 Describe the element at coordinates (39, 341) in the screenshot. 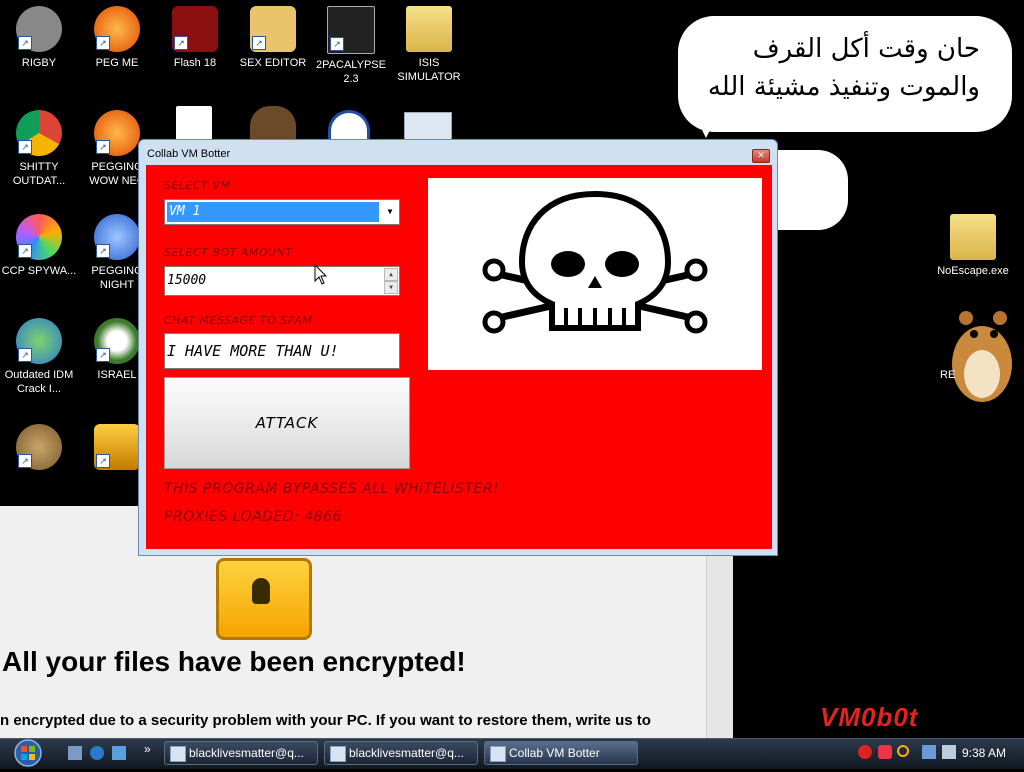

I see `globe-download-icon: ↗` at that location.